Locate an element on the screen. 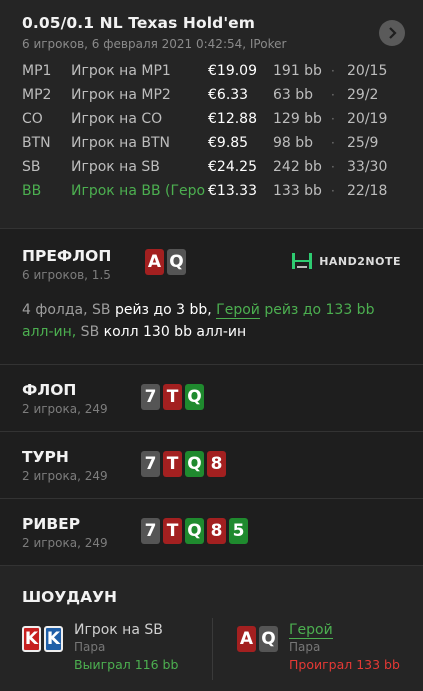  next-hand-button is located at coordinates (392, 33).